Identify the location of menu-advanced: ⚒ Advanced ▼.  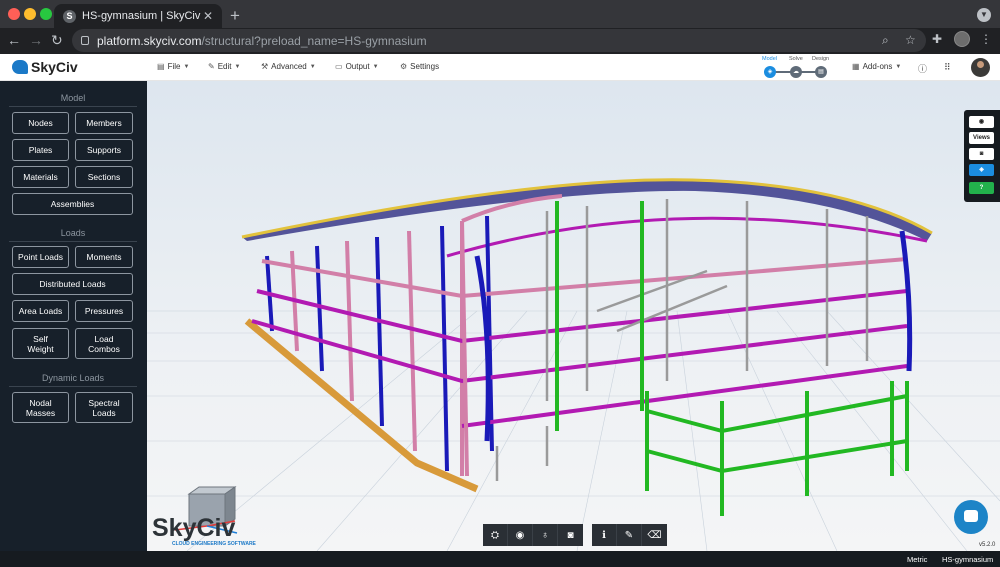
(288, 66).